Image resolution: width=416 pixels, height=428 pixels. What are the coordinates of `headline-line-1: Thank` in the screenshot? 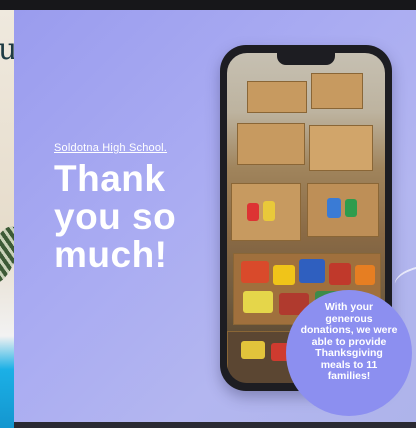 It's located at (110, 178).